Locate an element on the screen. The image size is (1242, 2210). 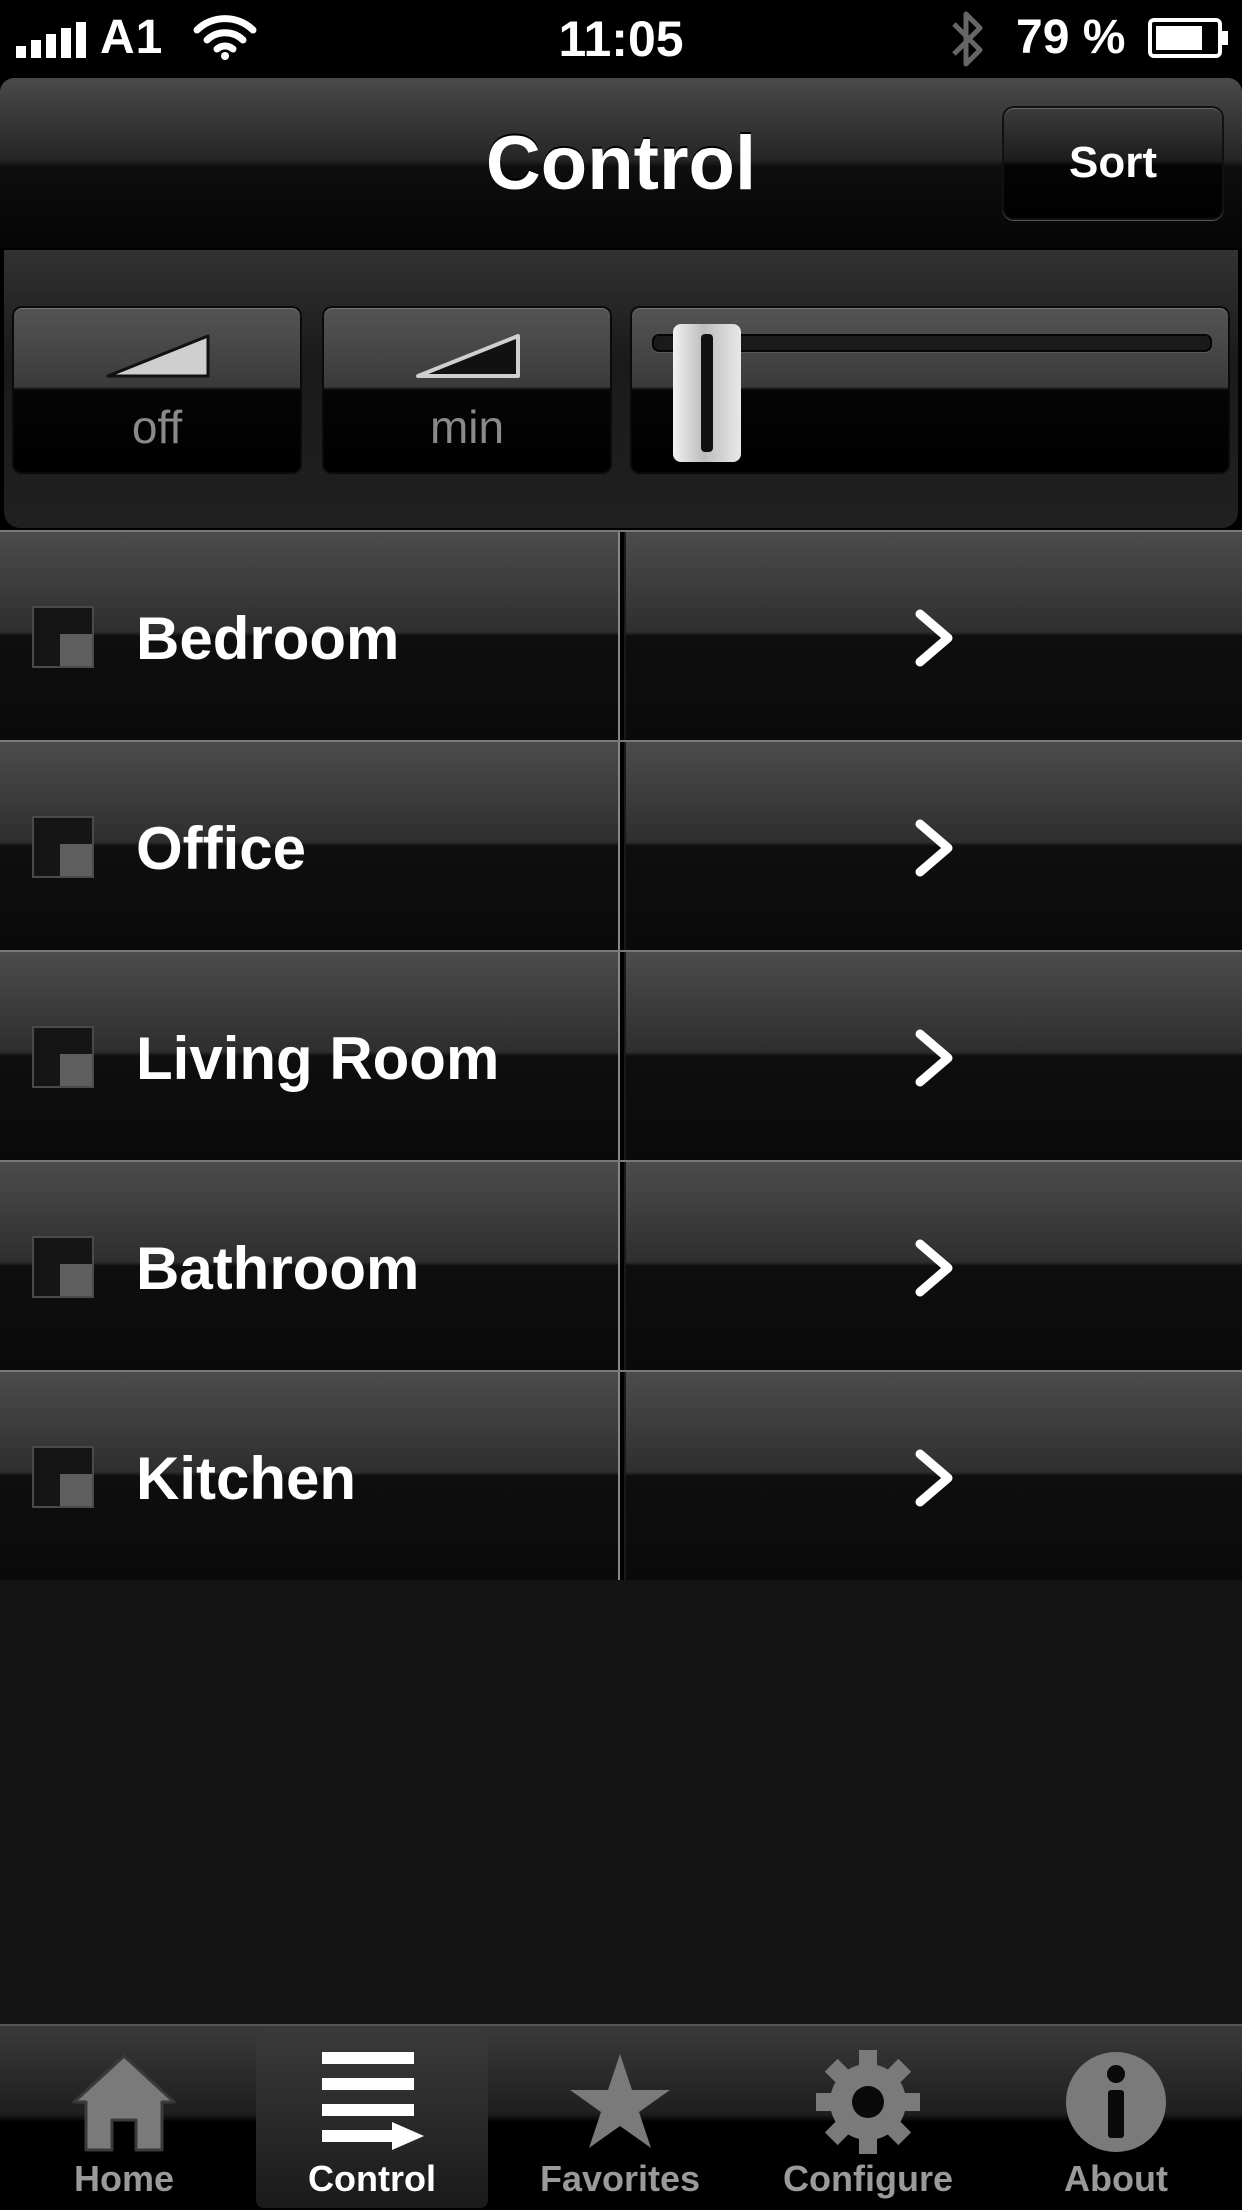
dimmer-panel: off min is located at coordinates (621, 389).